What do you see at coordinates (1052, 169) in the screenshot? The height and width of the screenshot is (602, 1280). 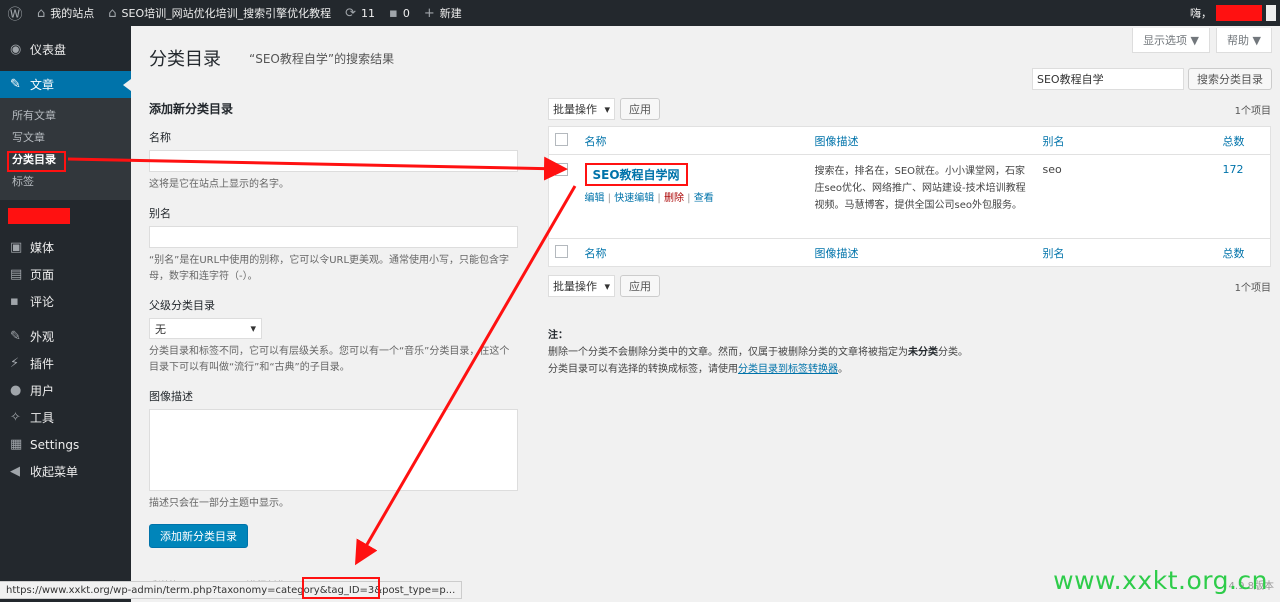 I see `term-slug: seo` at bounding box center [1052, 169].